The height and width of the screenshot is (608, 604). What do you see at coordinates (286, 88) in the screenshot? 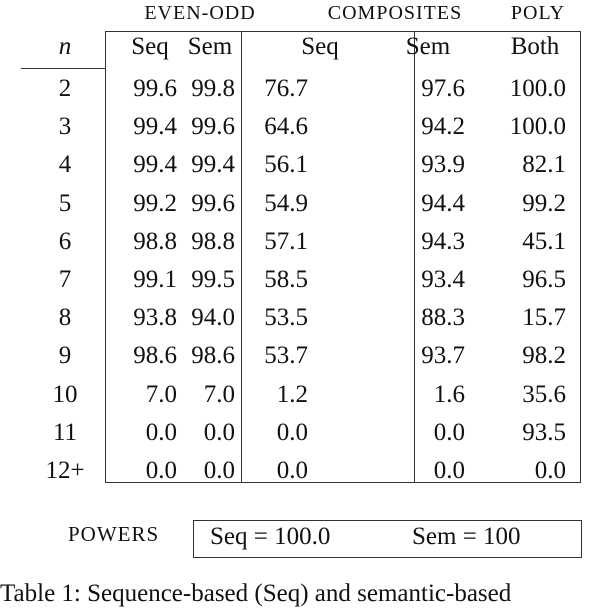
I see `table-cell-composites-seq: 76.7` at bounding box center [286, 88].